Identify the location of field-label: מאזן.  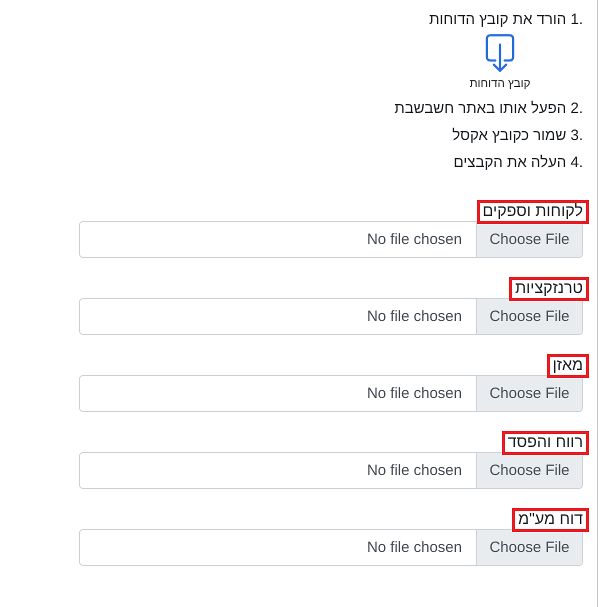
(567, 366).